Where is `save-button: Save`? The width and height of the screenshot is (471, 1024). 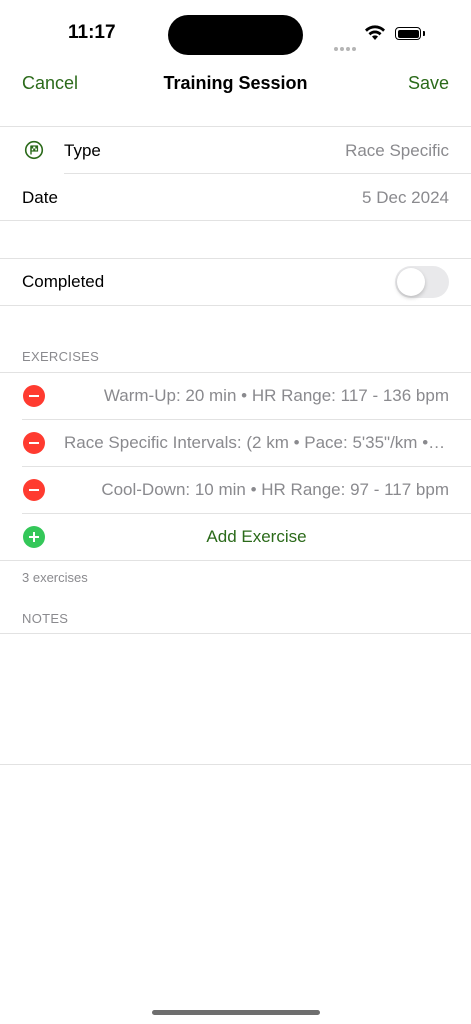
save-button: Save is located at coordinates (428, 83).